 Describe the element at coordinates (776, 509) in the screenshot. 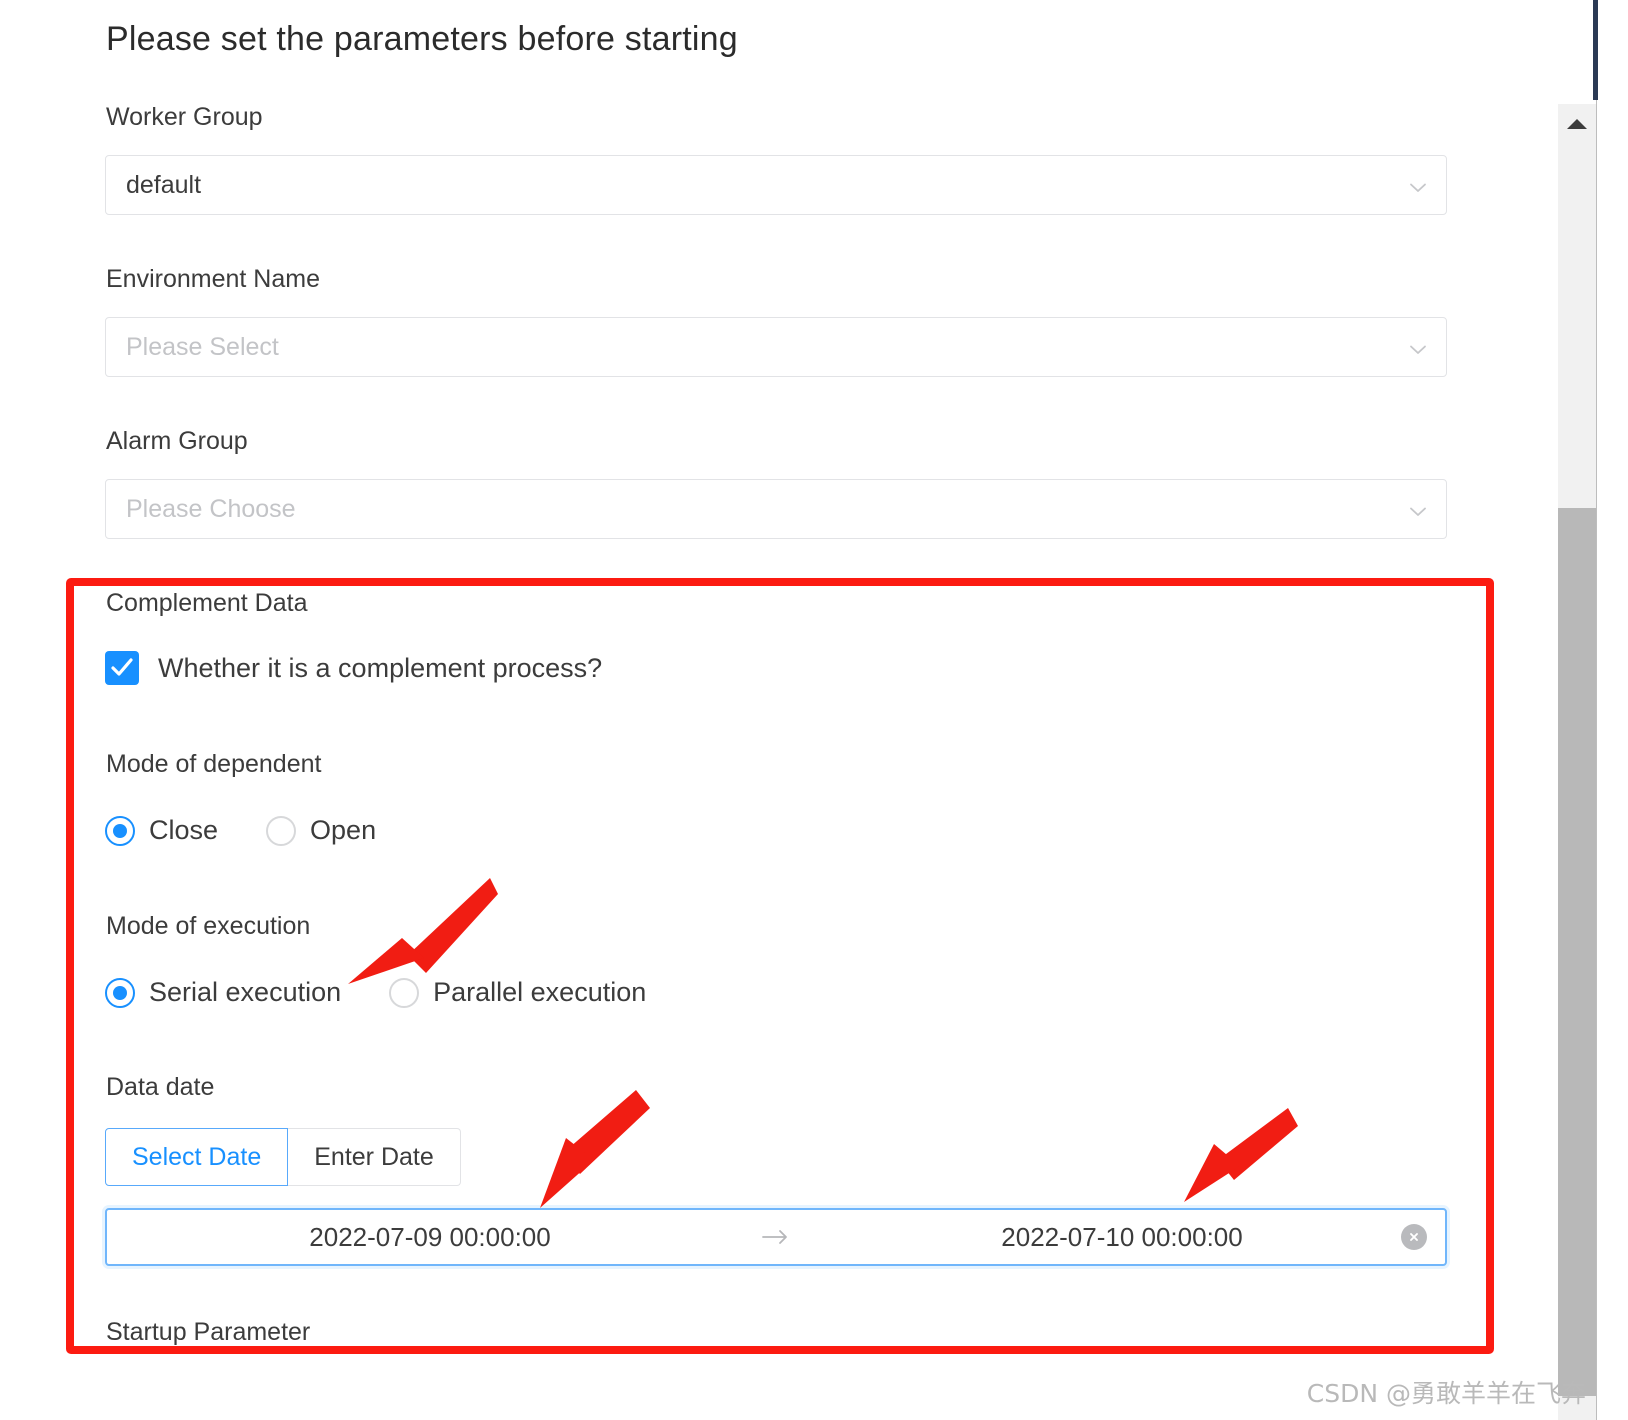

I see `alarm-group-select: Please Choose` at that location.